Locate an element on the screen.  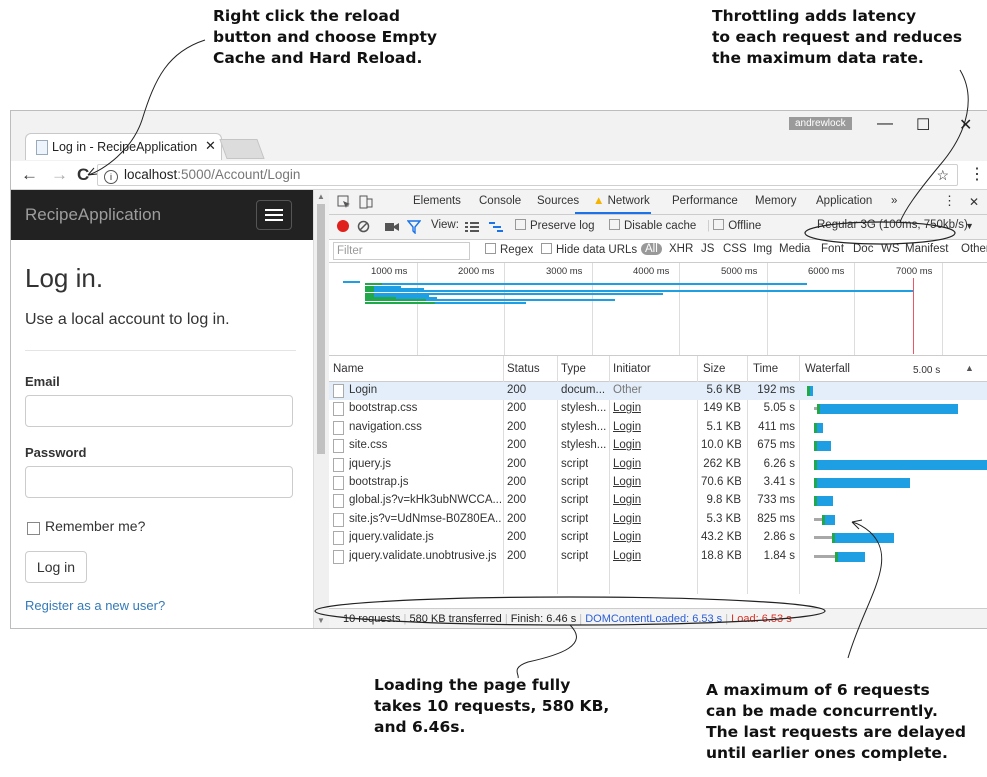
back-icon: ← is located at coordinates (29, 175).